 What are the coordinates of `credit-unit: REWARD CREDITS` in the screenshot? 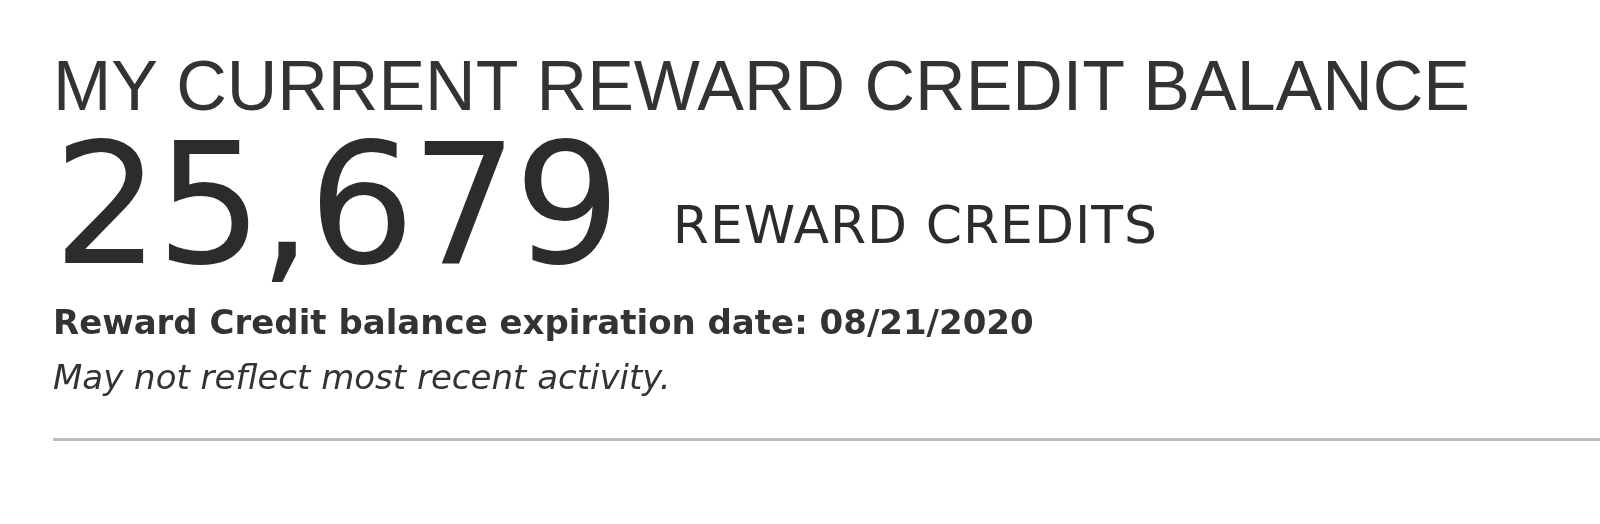 It's located at (915, 225).